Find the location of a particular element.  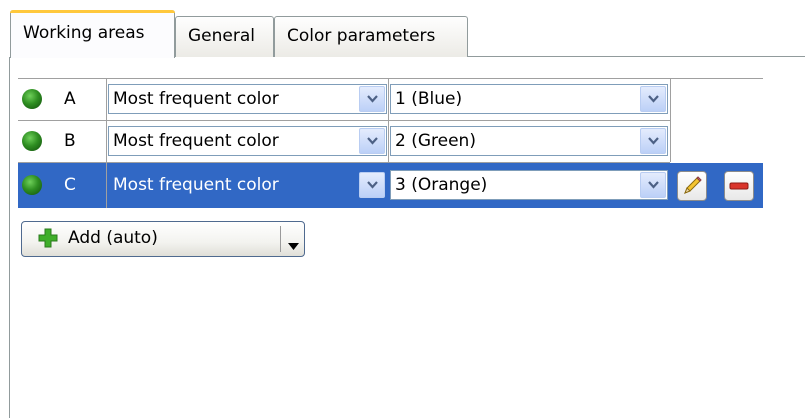

tab-working-areas: Working areas is located at coordinates (92, 34).